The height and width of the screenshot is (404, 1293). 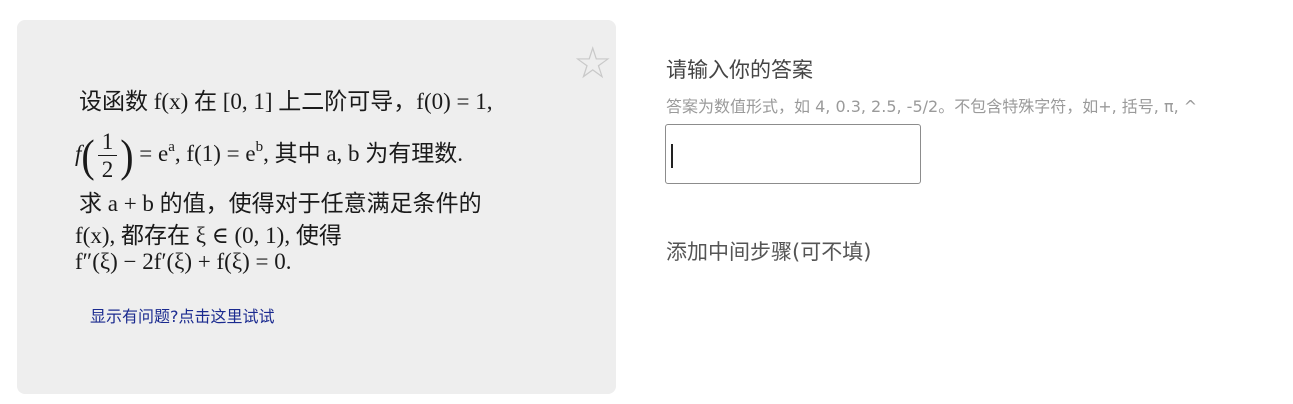 I want to click on exponent-a: a, so click(x=171, y=146).